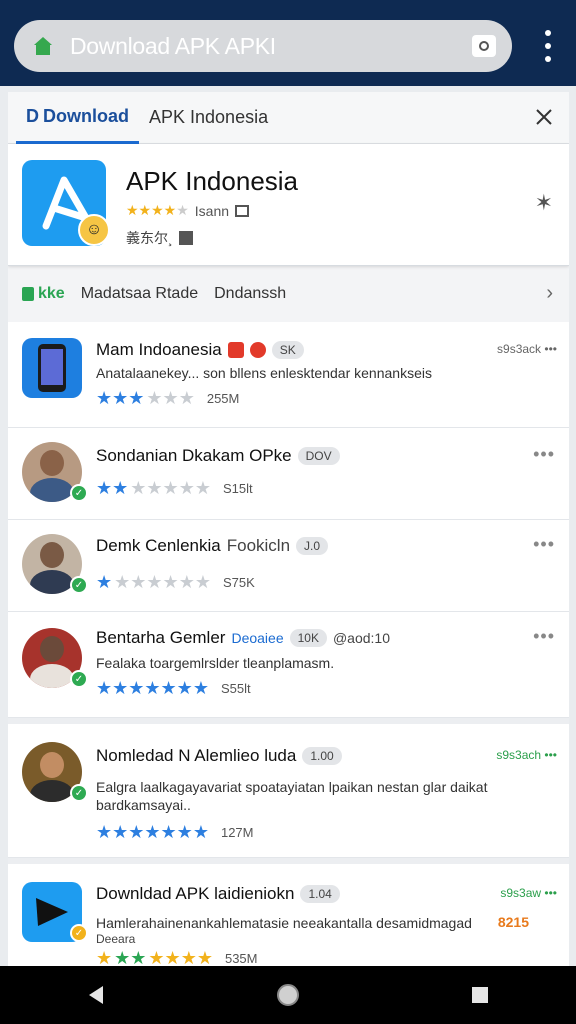  What do you see at coordinates (194, 455) in the screenshot?
I see `item-title-text: Sondanian Dkakam OPke` at bounding box center [194, 455].